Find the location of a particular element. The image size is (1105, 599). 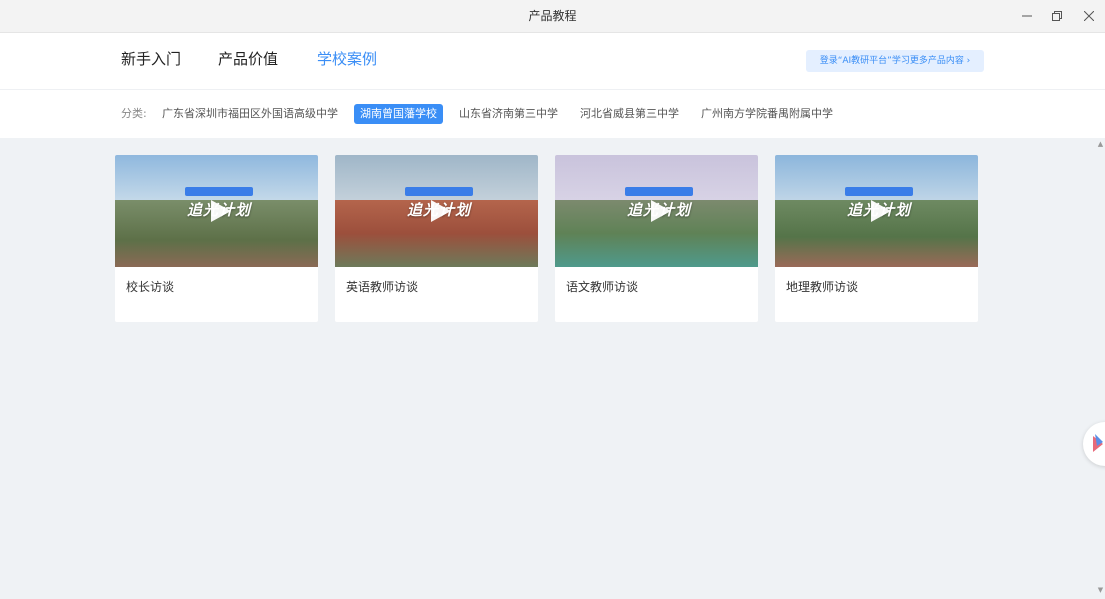

category-label: 分类: is located at coordinates (134, 113).